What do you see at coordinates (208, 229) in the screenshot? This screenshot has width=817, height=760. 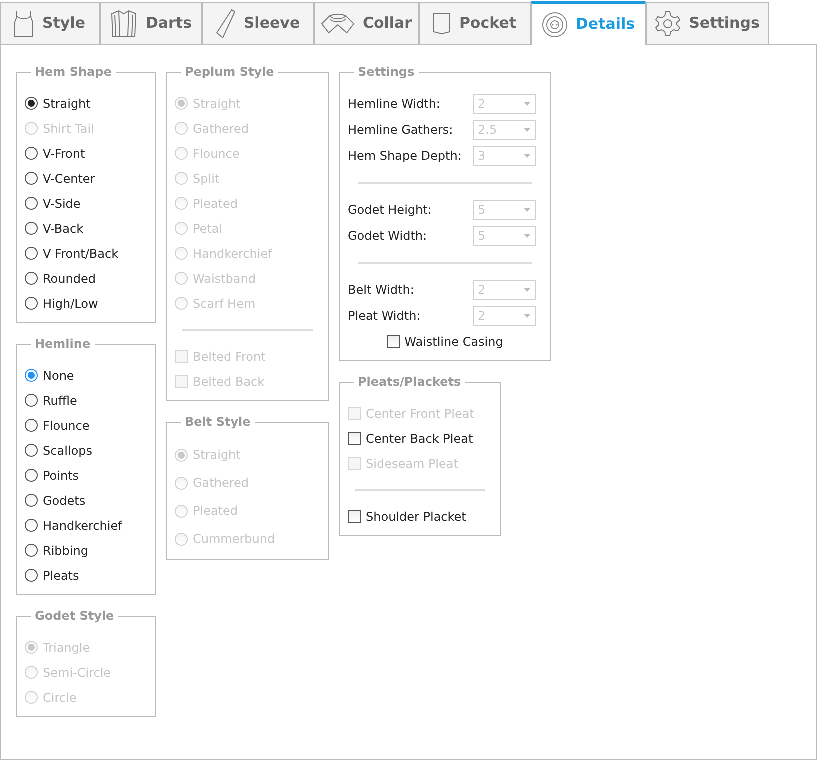 I see `option-label: Petal` at bounding box center [208, 229].